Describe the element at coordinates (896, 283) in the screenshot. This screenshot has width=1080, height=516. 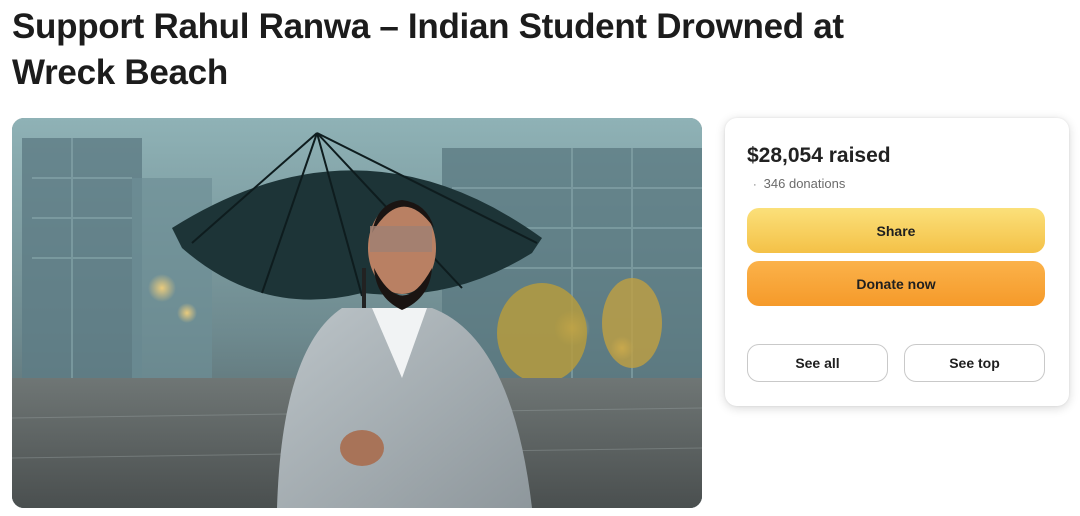
I see `donate-now-button: Donate now` at that location.